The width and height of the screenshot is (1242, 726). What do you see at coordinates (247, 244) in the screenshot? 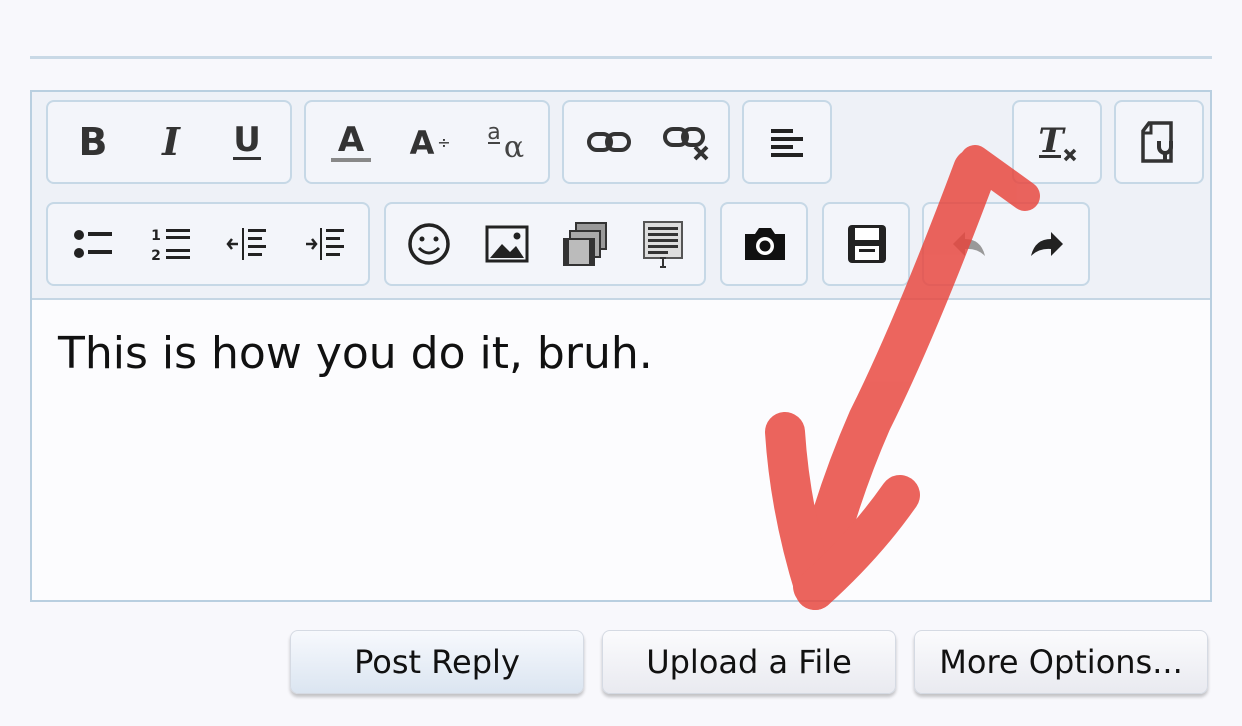
I see `outdent-icon` at bounding box center [247, 244].